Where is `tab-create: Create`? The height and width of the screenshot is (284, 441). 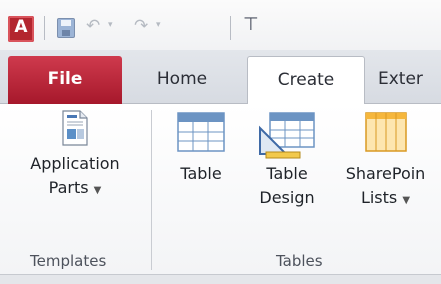
tab-create: Create is located at coordinates (306, 80).